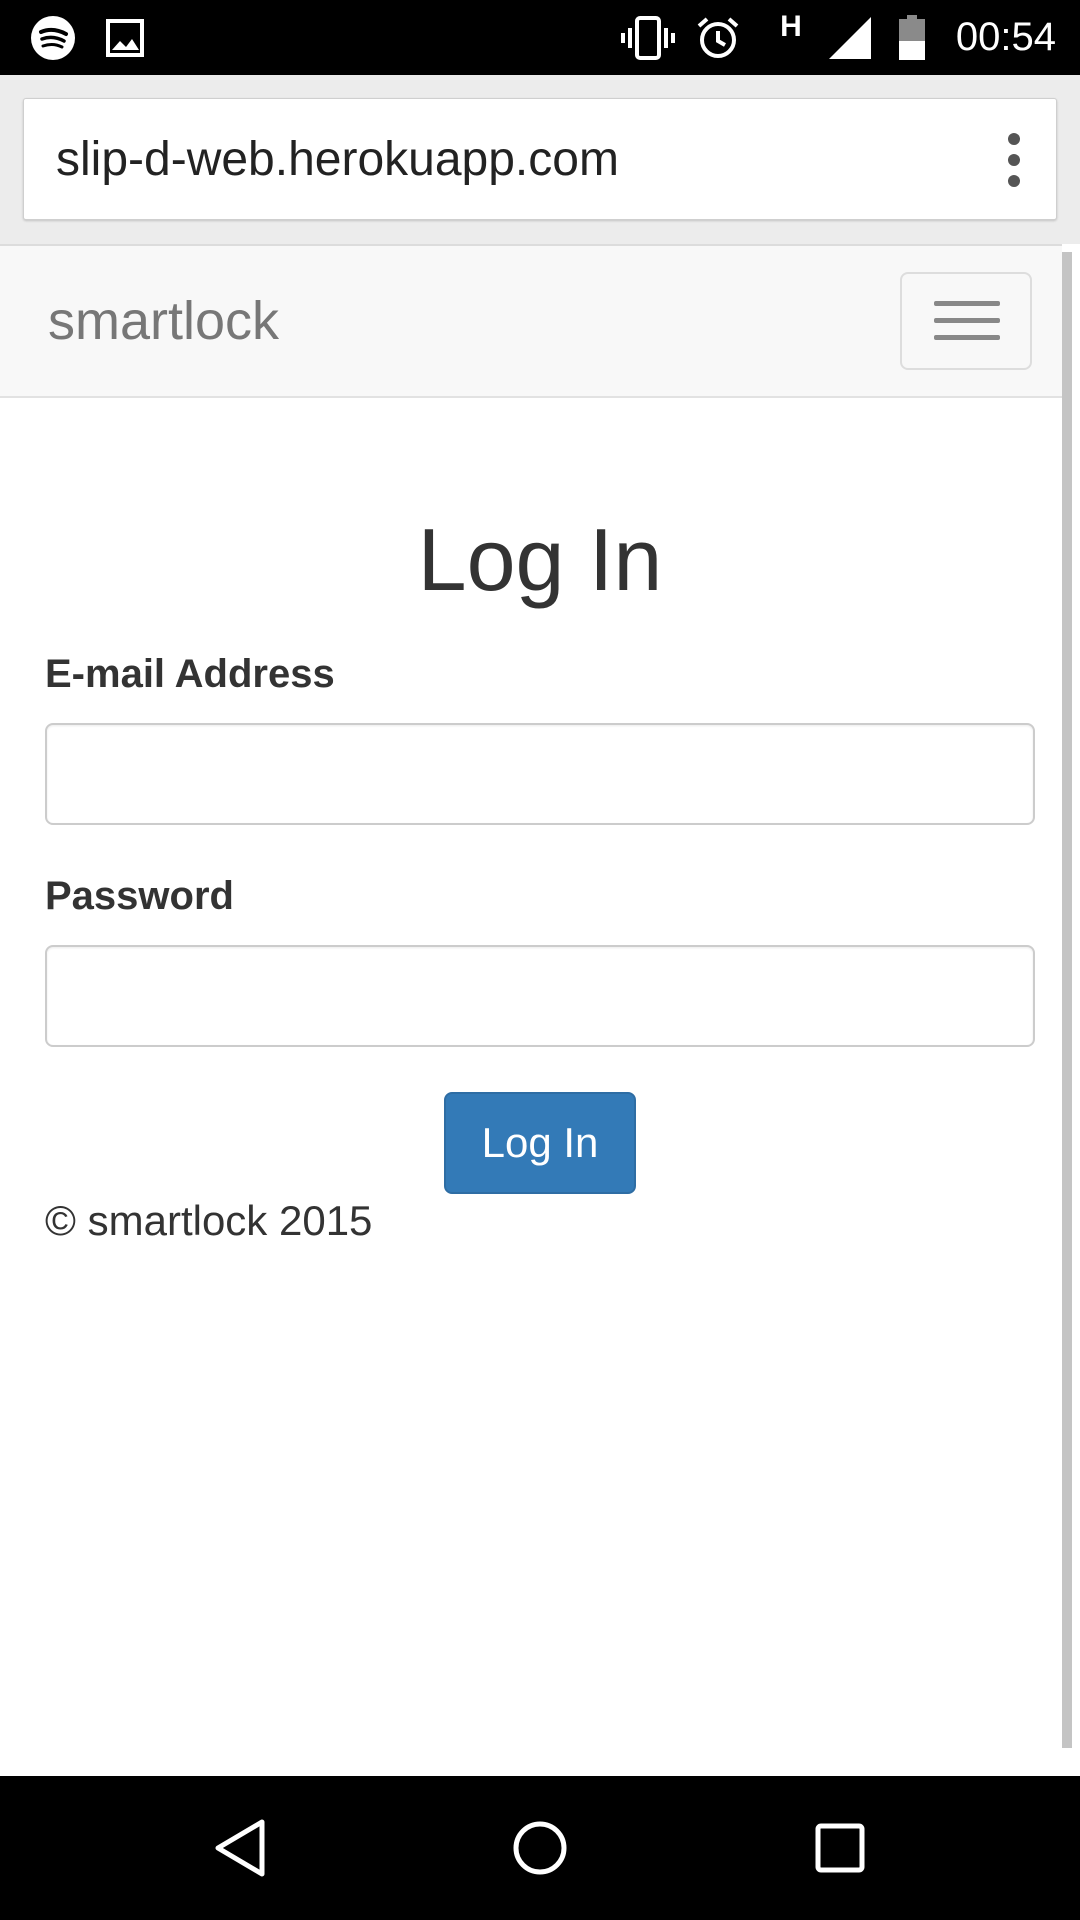 The image size is (1080, 1920). What do you see at coordinates (912, 37) in the screenshot?
I see `battery-icon` at bounding box center [912, 37].